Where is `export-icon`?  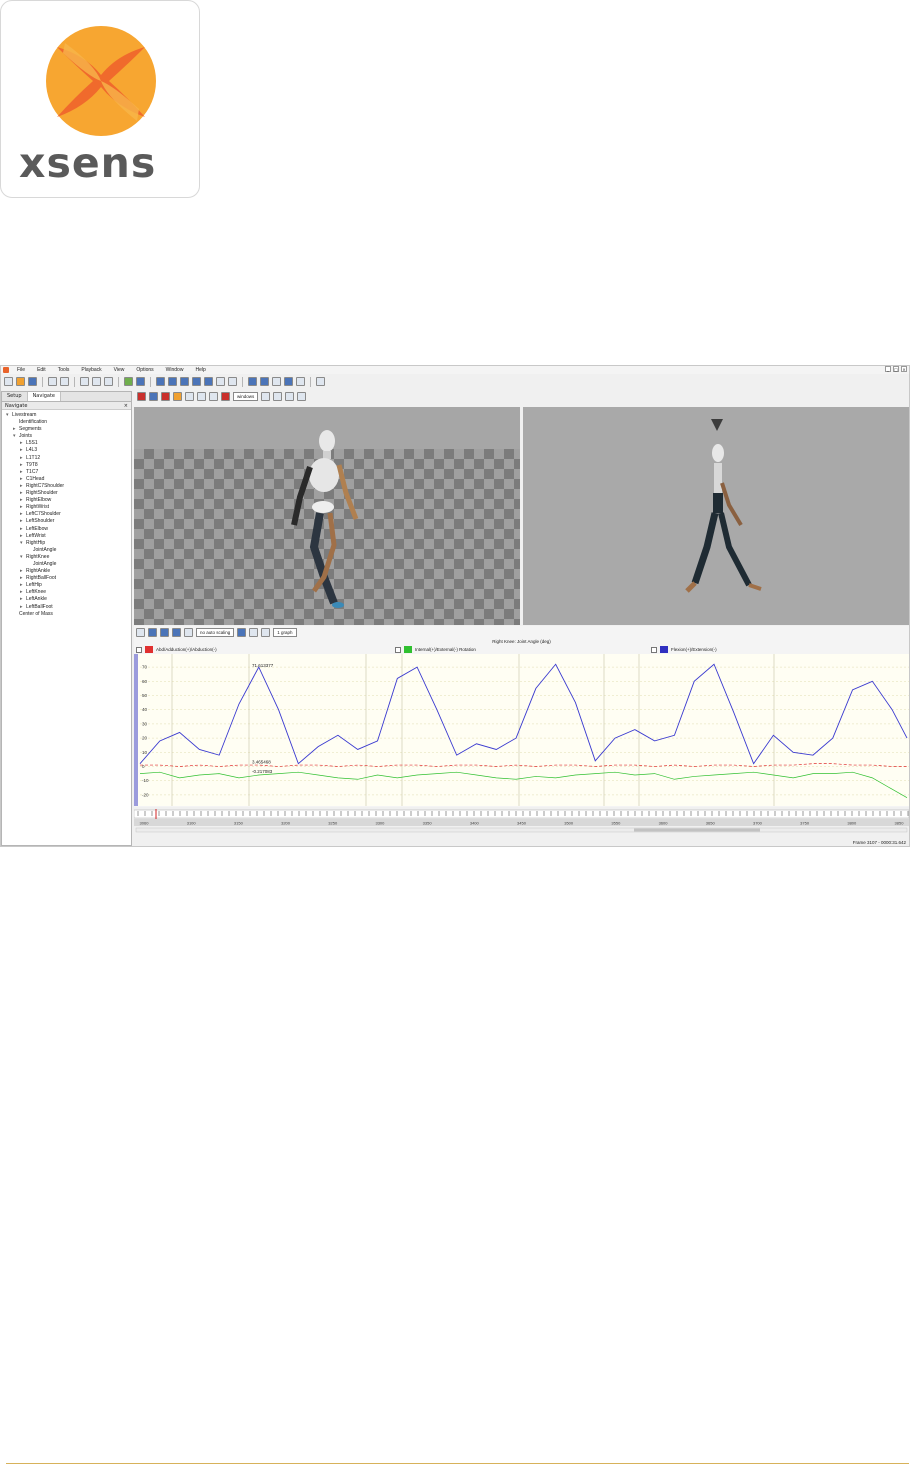 export-icon is located at coordinates (290, 396).